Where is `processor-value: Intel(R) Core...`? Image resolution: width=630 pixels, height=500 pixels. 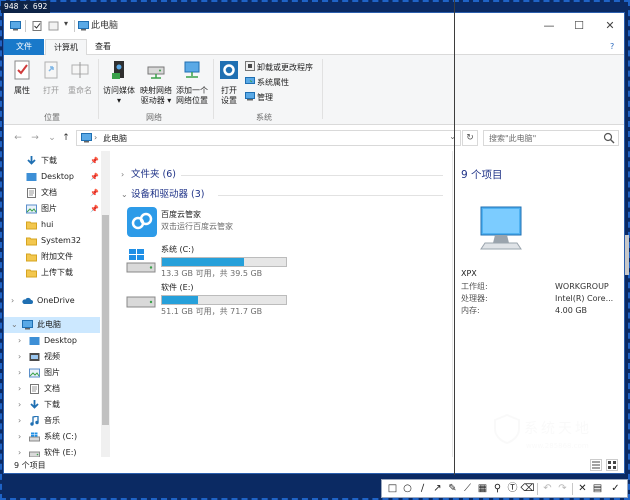 processor-value: Intel(R) Core... is located at coordinates (584, 298).